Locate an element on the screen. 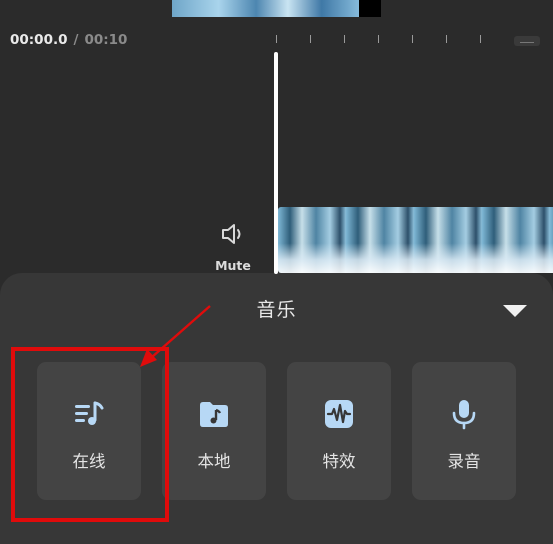 The image size is (553, 544). video-track-clip is located at coordinates (415, 240).